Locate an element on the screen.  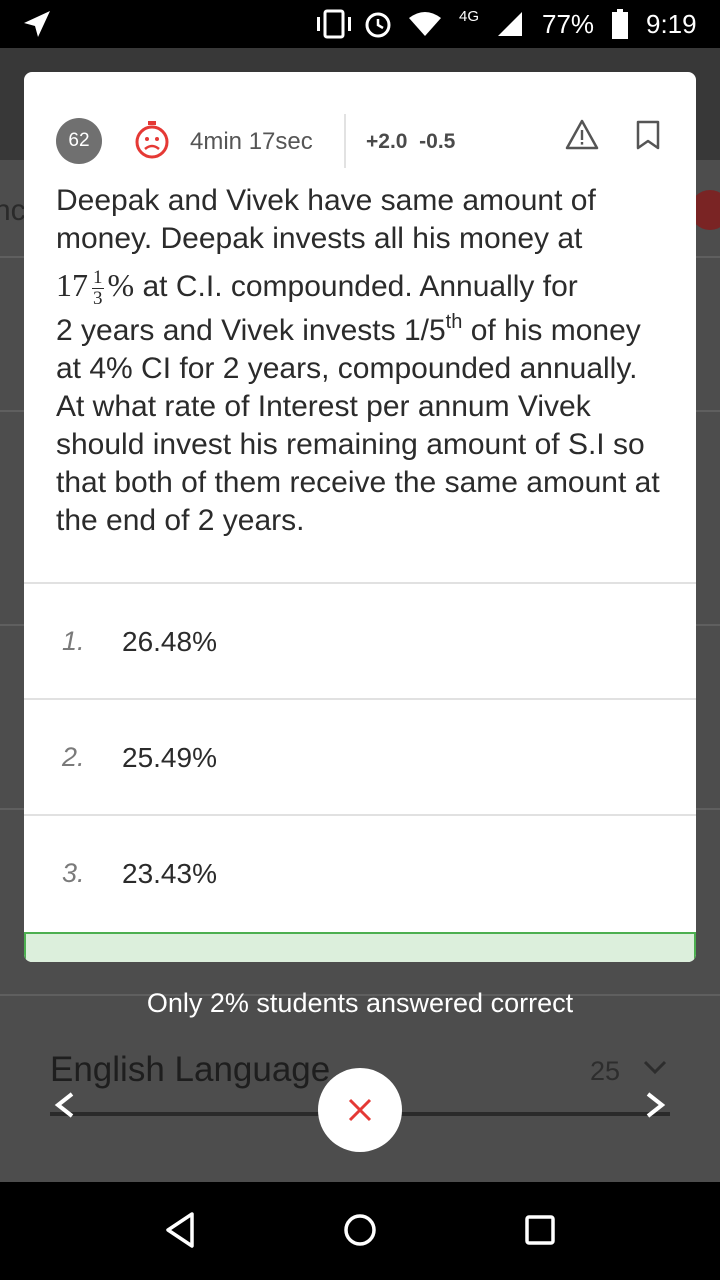
option-text: 25.49% is located at coordinates (169, 757).